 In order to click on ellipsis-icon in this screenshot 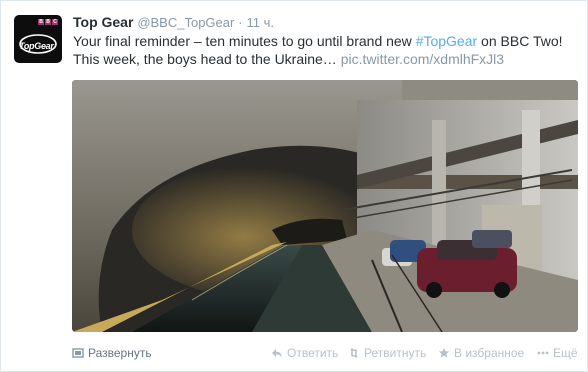, I will do `click(543, 353)`.